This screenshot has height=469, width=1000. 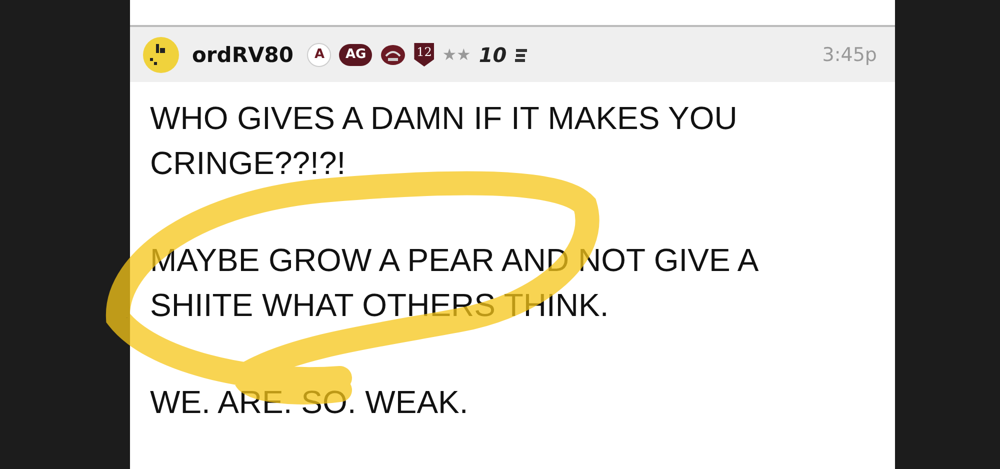 I want to click on helmet-icon, so click(x=393, y=55).